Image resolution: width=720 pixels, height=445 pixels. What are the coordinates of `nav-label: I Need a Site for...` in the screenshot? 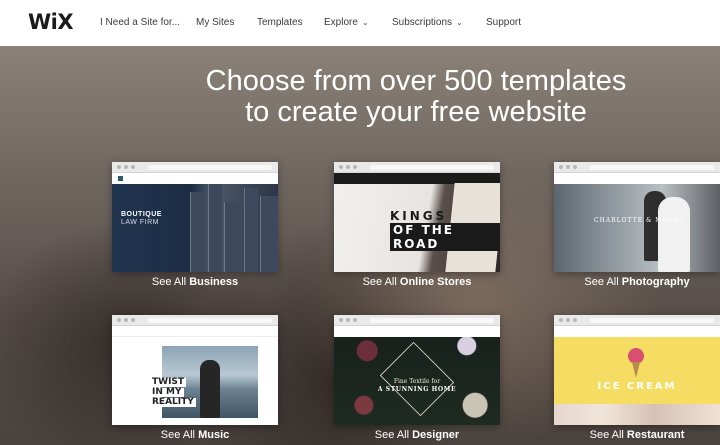 It's located at (140, 22).